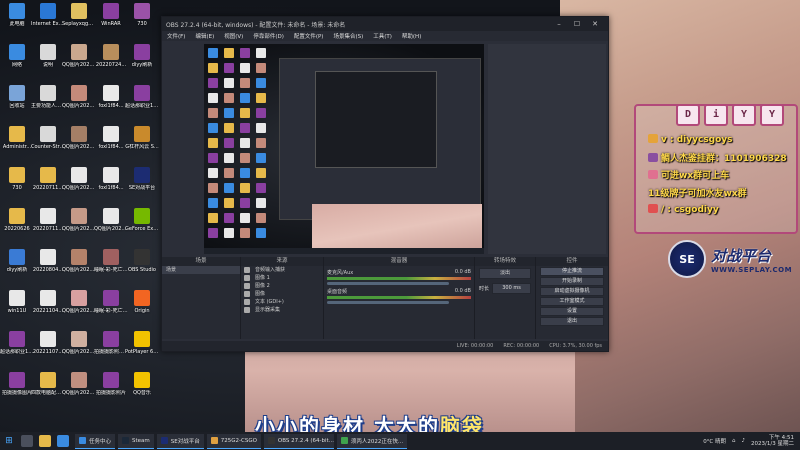 This screenshot has width=800, height=450. Describe the element at coordinates (734, 441) in the screenshot. I see `network-icon: ⌂` at that location.